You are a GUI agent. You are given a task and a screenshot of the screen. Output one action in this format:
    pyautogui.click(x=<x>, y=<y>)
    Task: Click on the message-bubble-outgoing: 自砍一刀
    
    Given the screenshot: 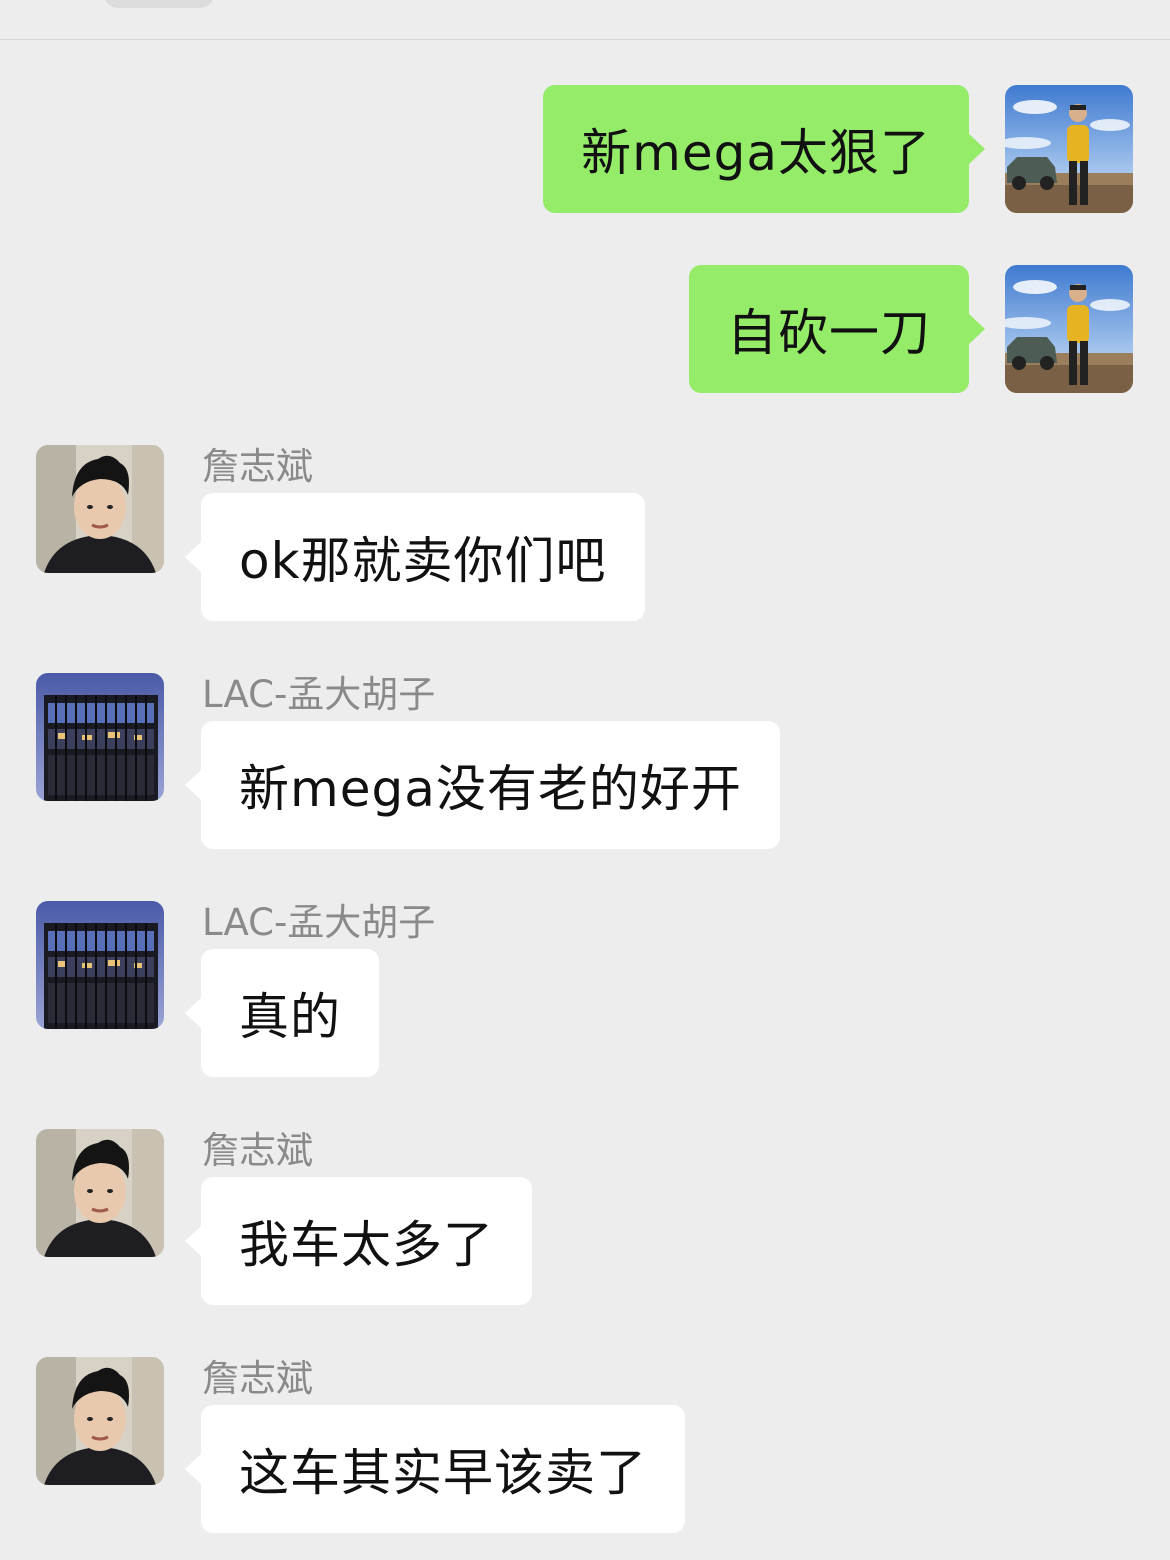 What is the action you would take?
    pyautogui.click(x=837, y=329)
    